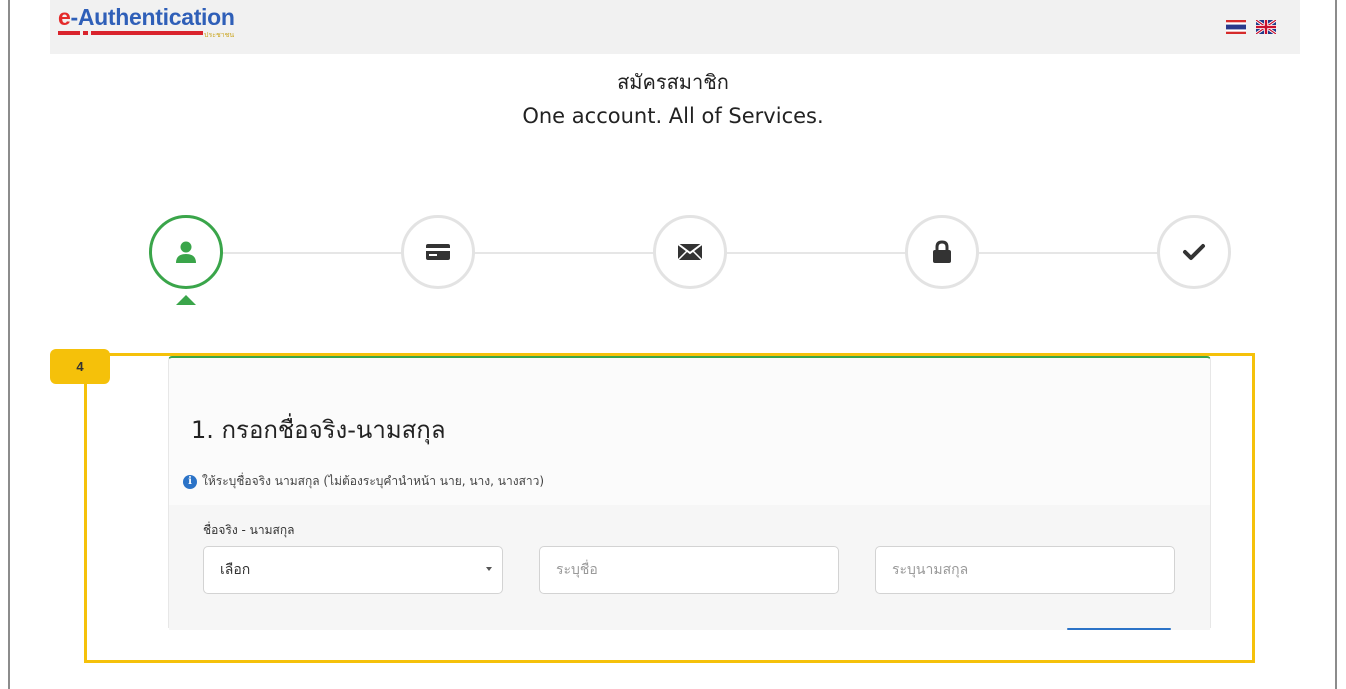  I want to click on lock-icon, so click(942, 251).